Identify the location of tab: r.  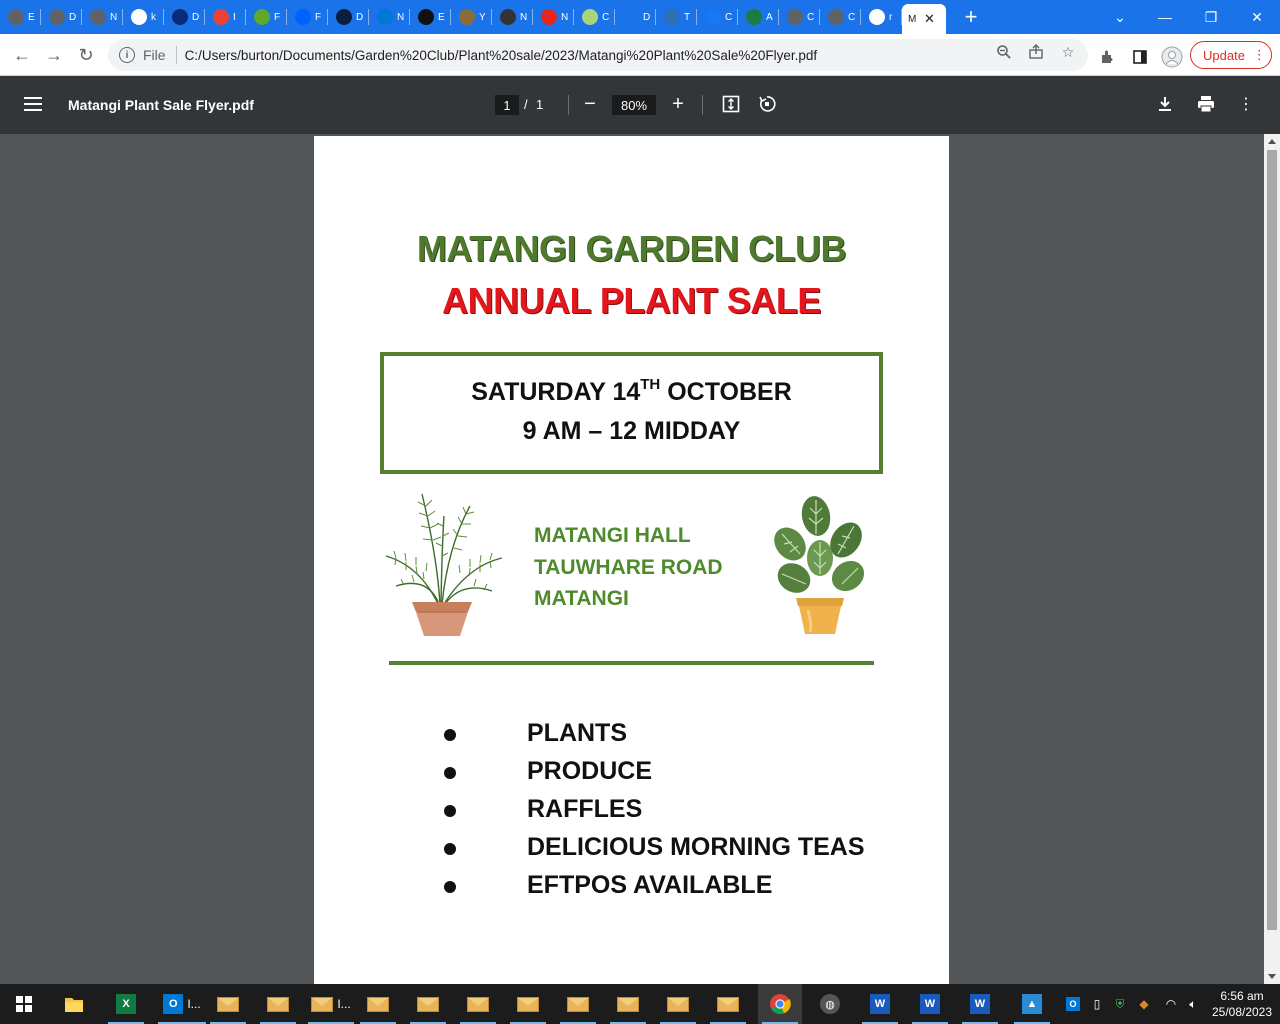
(881, 17).